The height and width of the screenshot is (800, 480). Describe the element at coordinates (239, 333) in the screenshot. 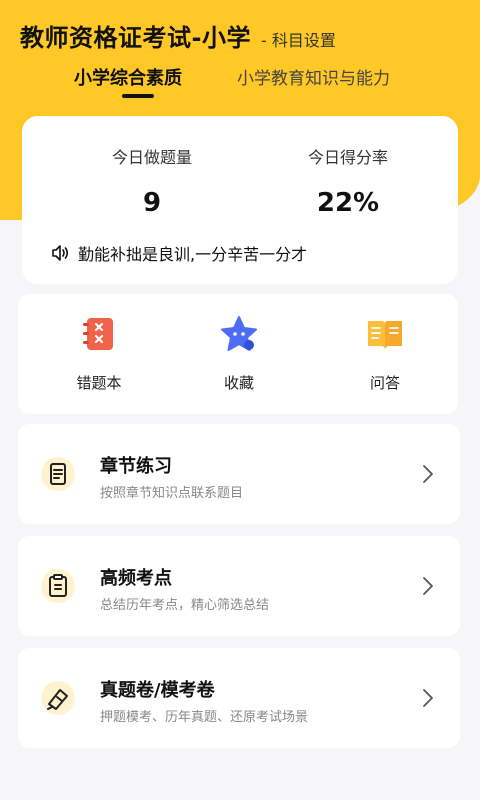

I see `star-favorite-icon` at that location.